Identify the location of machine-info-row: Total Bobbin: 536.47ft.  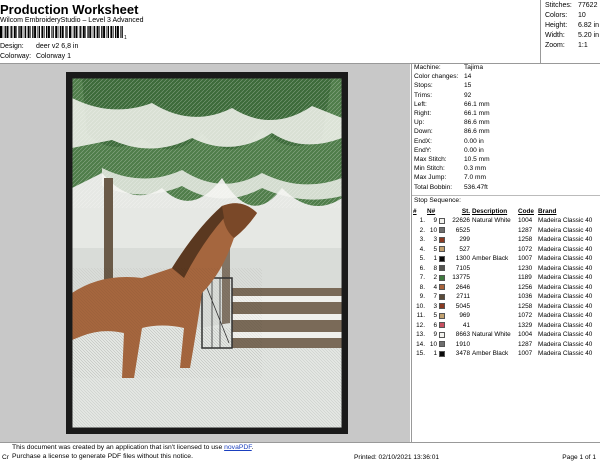
(451, 187).